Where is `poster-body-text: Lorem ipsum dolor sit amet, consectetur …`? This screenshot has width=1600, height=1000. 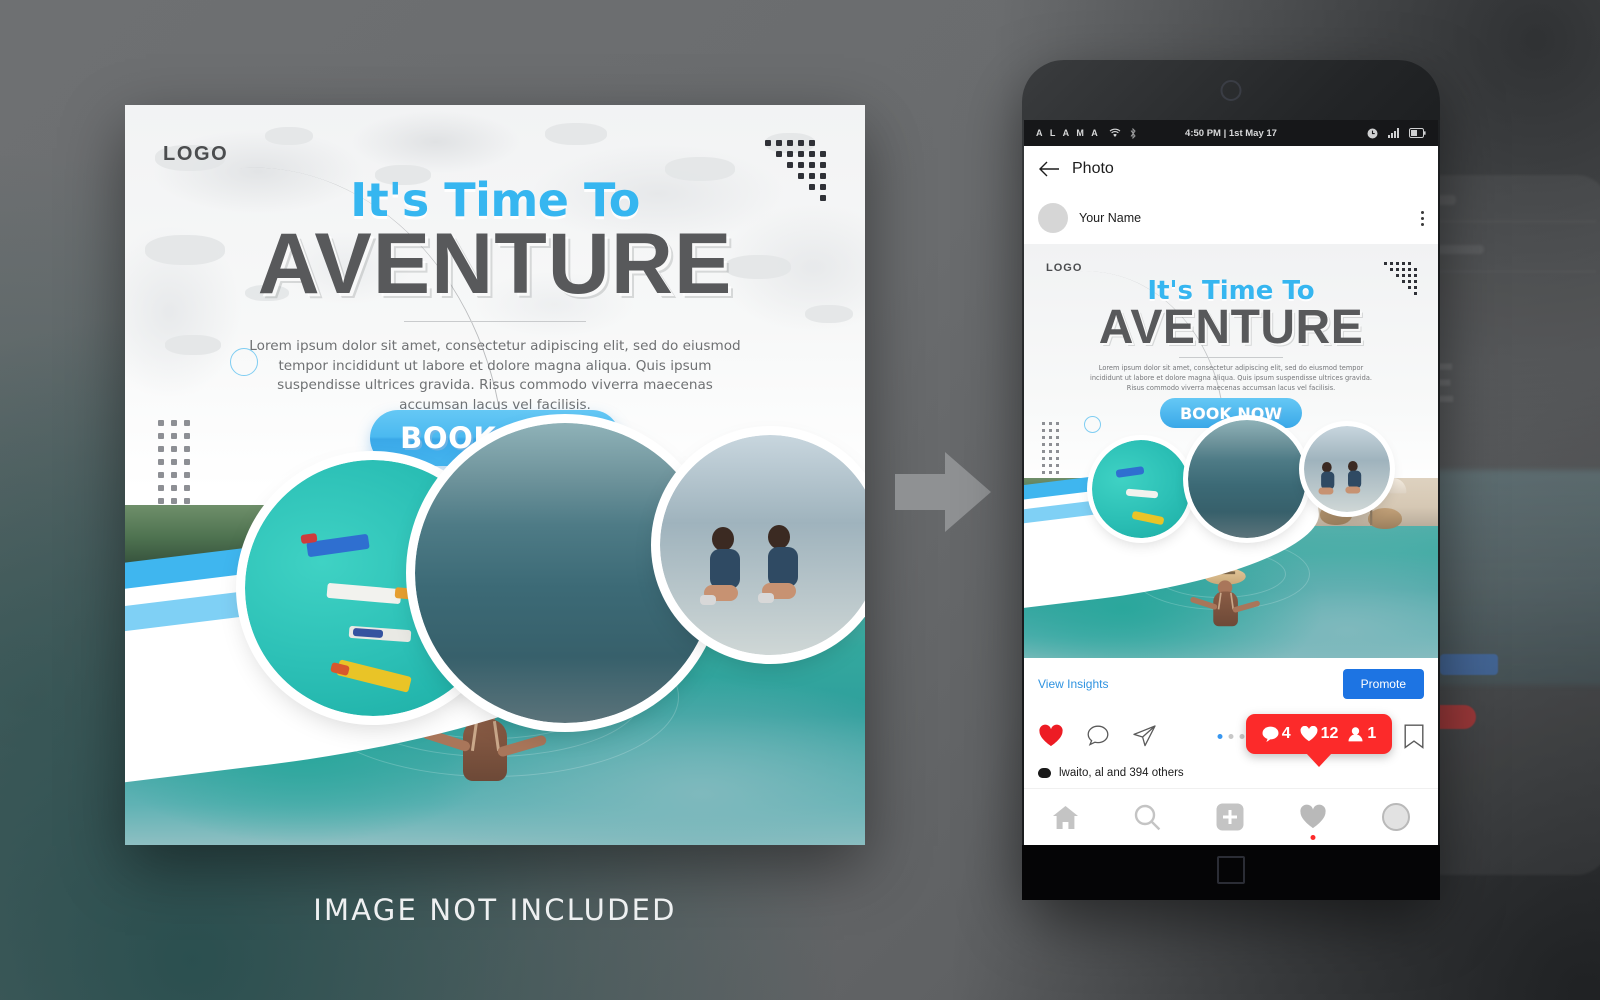 poster-body-text: Lorem ipsum dolor sit amet, consectetur … is located at coordinates (495, 376).